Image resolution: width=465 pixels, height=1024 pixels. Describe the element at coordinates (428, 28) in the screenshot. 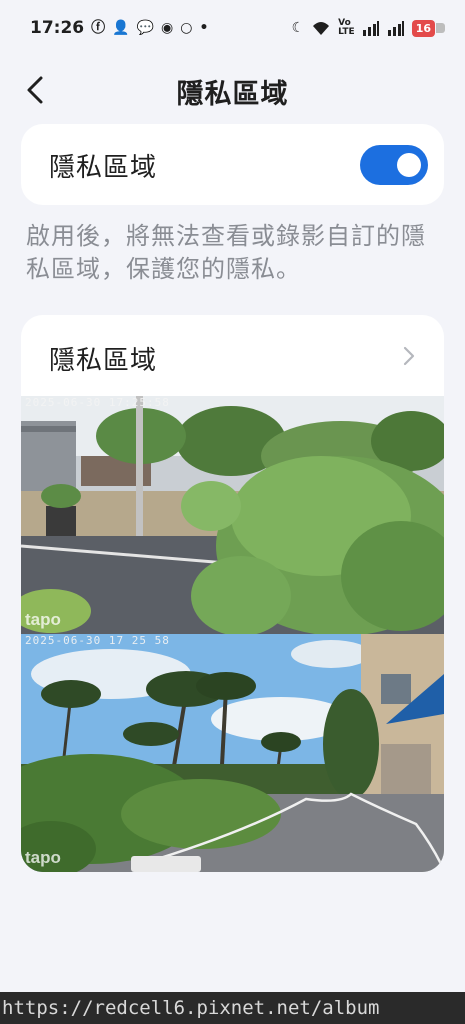

I see `battery-indicator: 16` at that location.